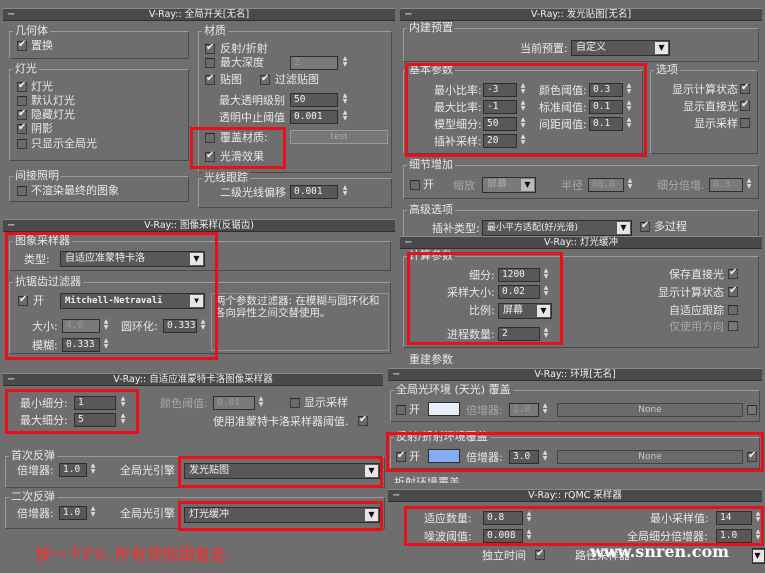 This screenshot has width=765, height=573. What do you see at coordinates (22, 45) in the screenshot?
I see `displacement-checkbox` at bounding box center [22, 45].